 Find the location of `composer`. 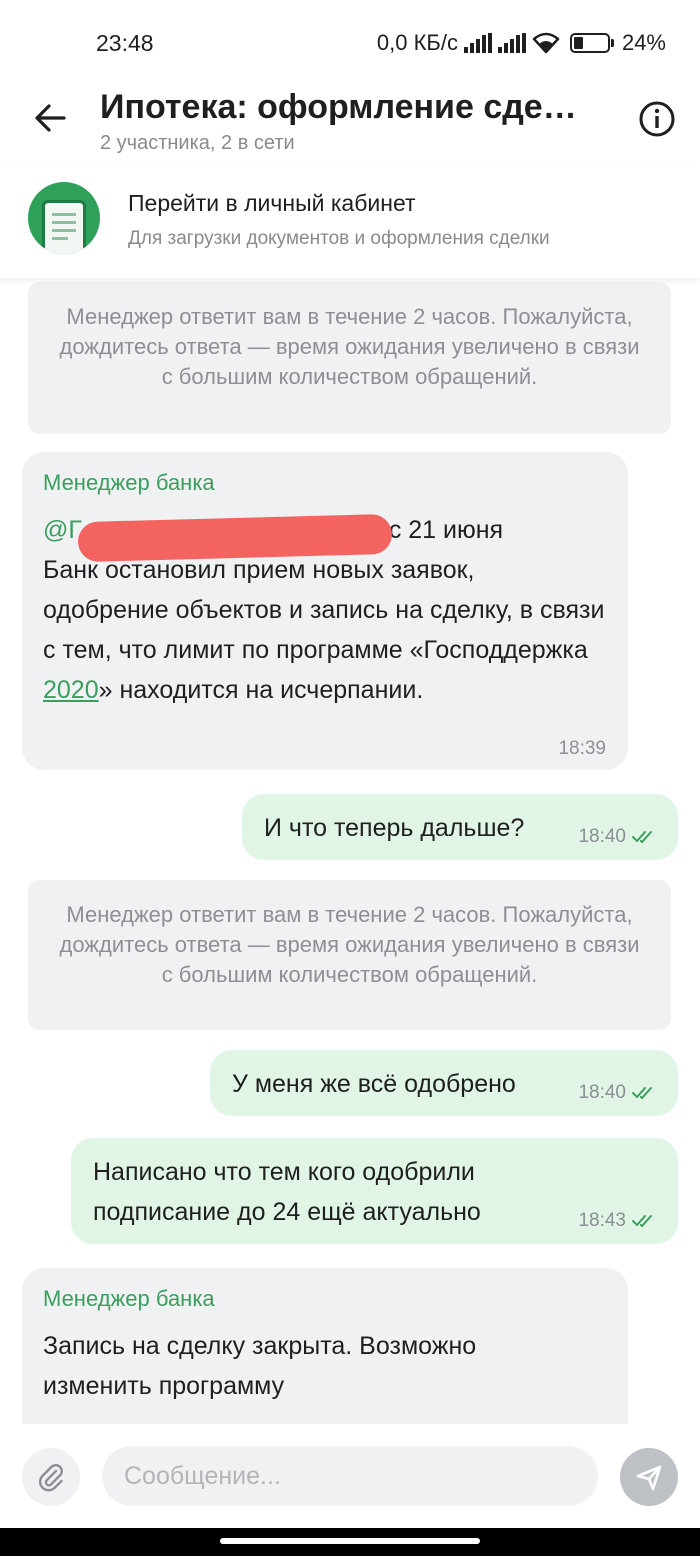

composer is located at coordinates (350, 1476).